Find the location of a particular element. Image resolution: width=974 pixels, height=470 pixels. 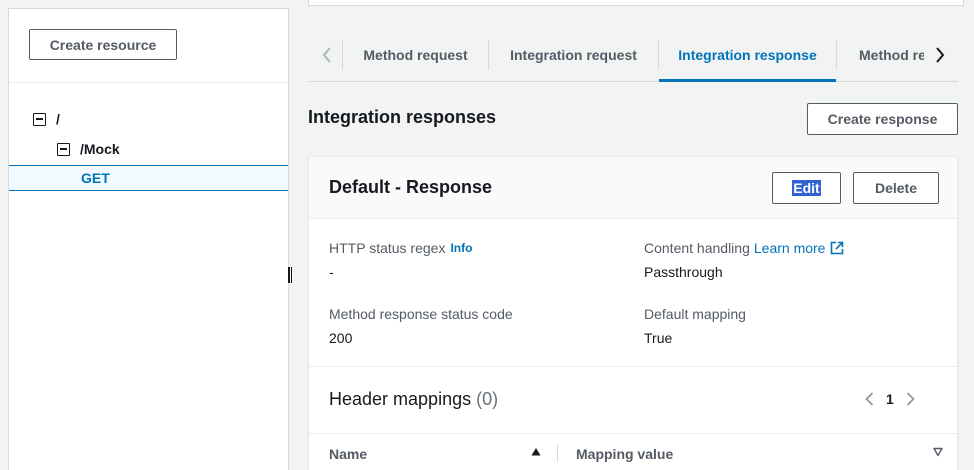

tree-item-label: / is located at coordinates (58, 119).